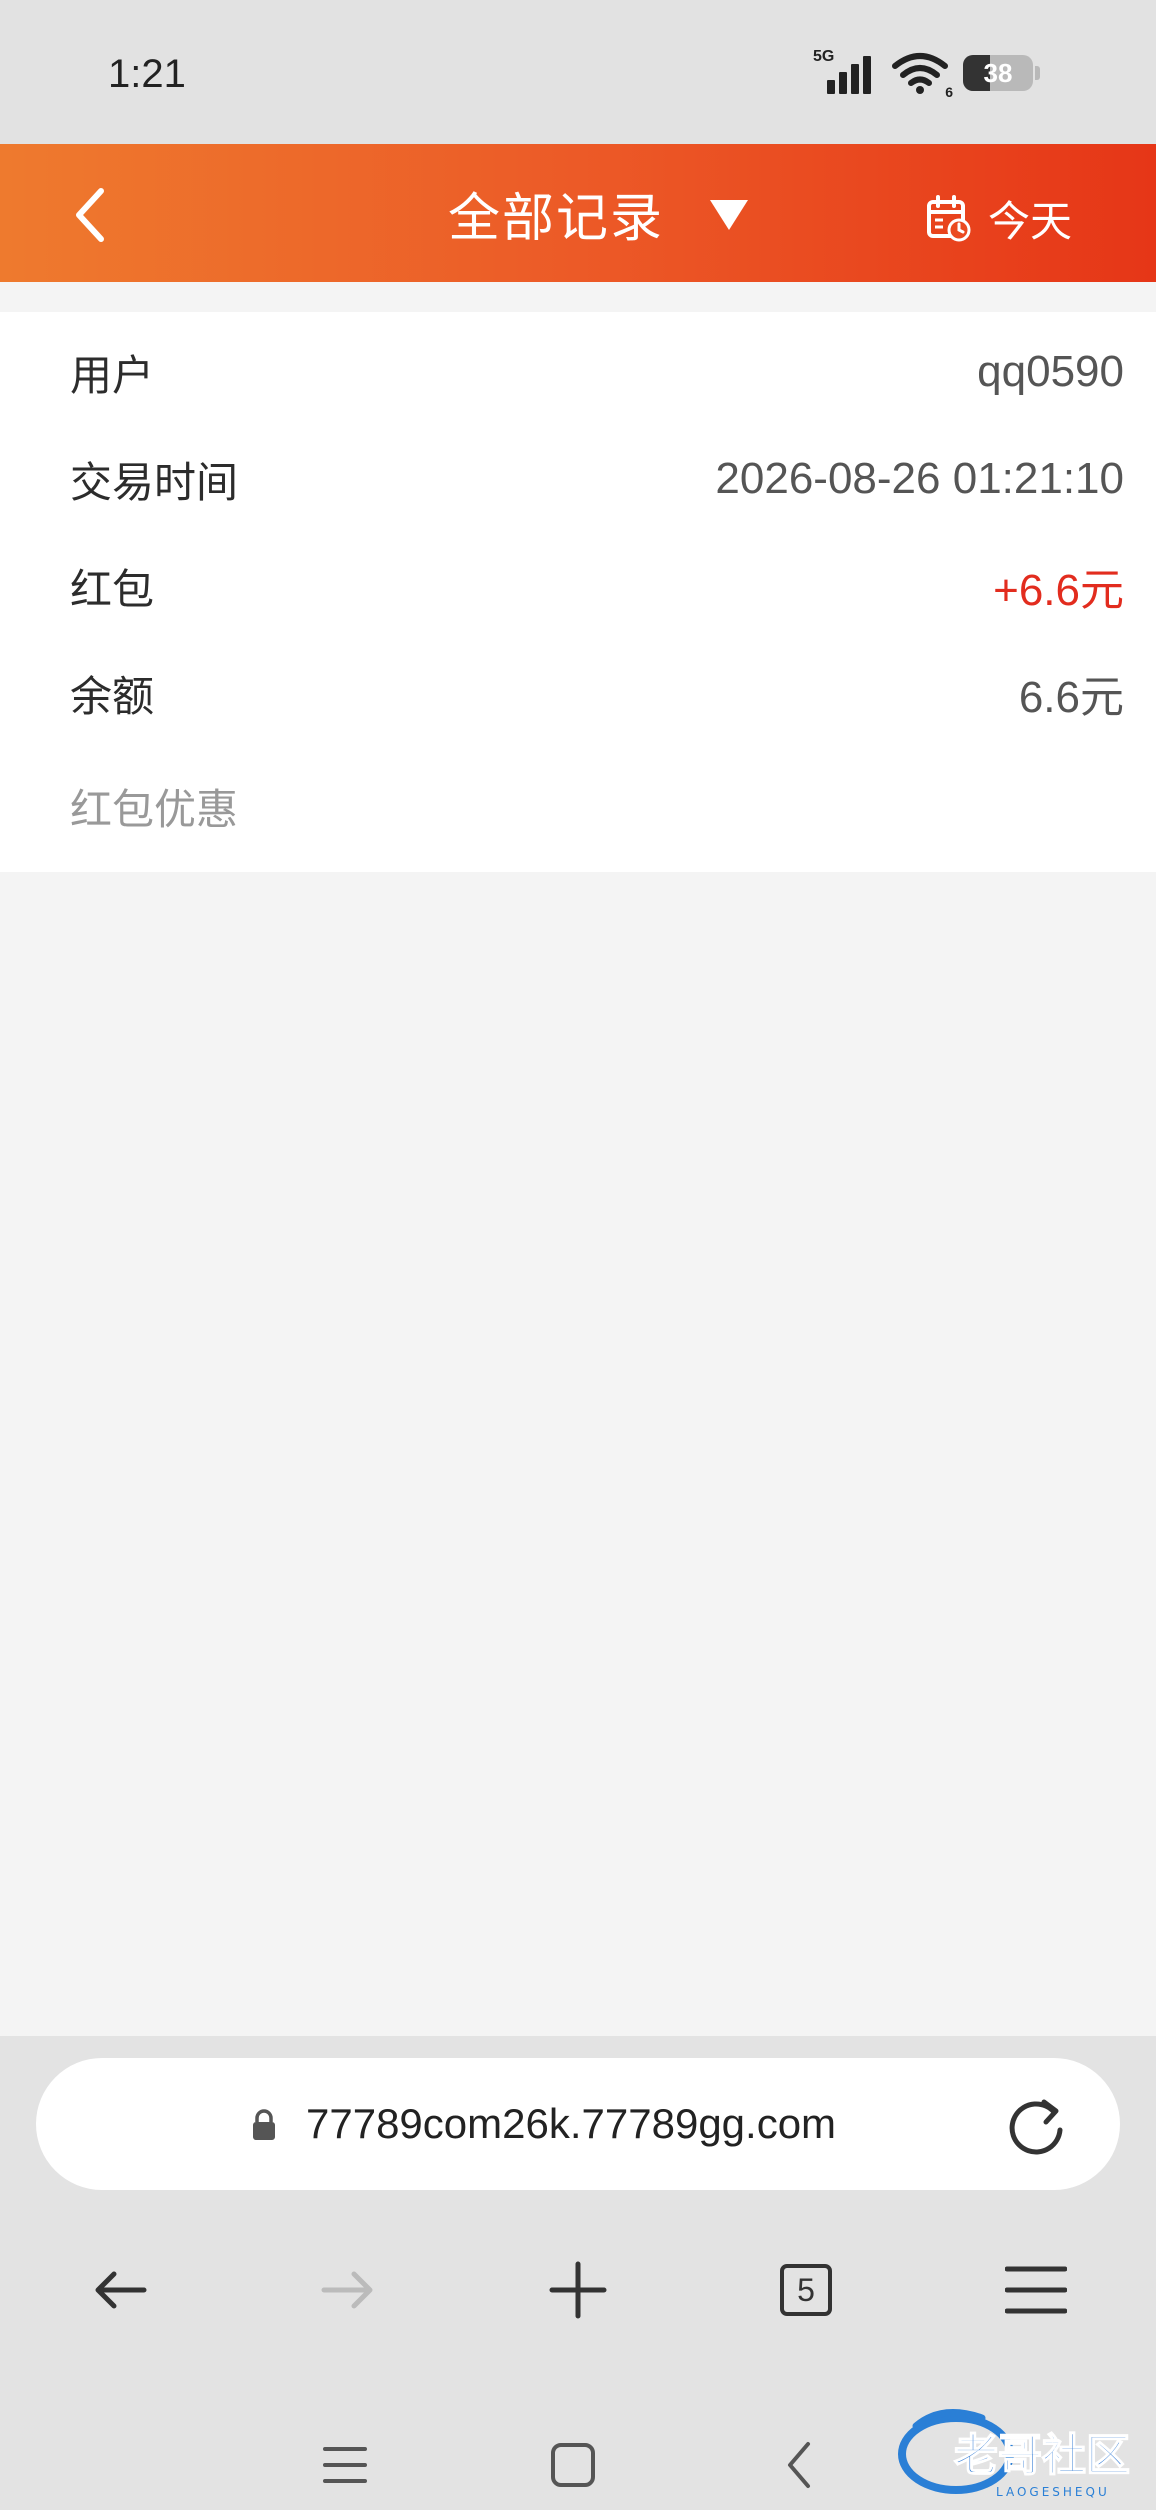 This screenshot has width=1156, height=2510. What do you see at coordinates (154, 809) in the screenshot?
I see `transaction-note: 红包优惠` at bounding box center [154, 809].